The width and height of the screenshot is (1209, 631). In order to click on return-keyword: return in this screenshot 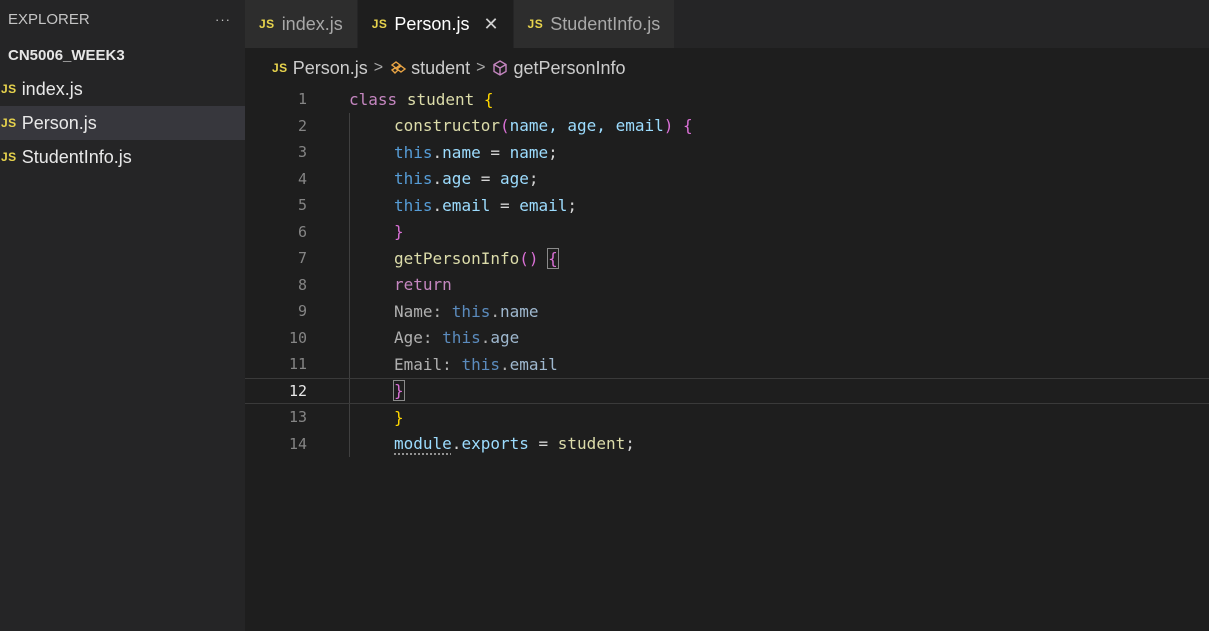, I will do `click(423, 285)`.